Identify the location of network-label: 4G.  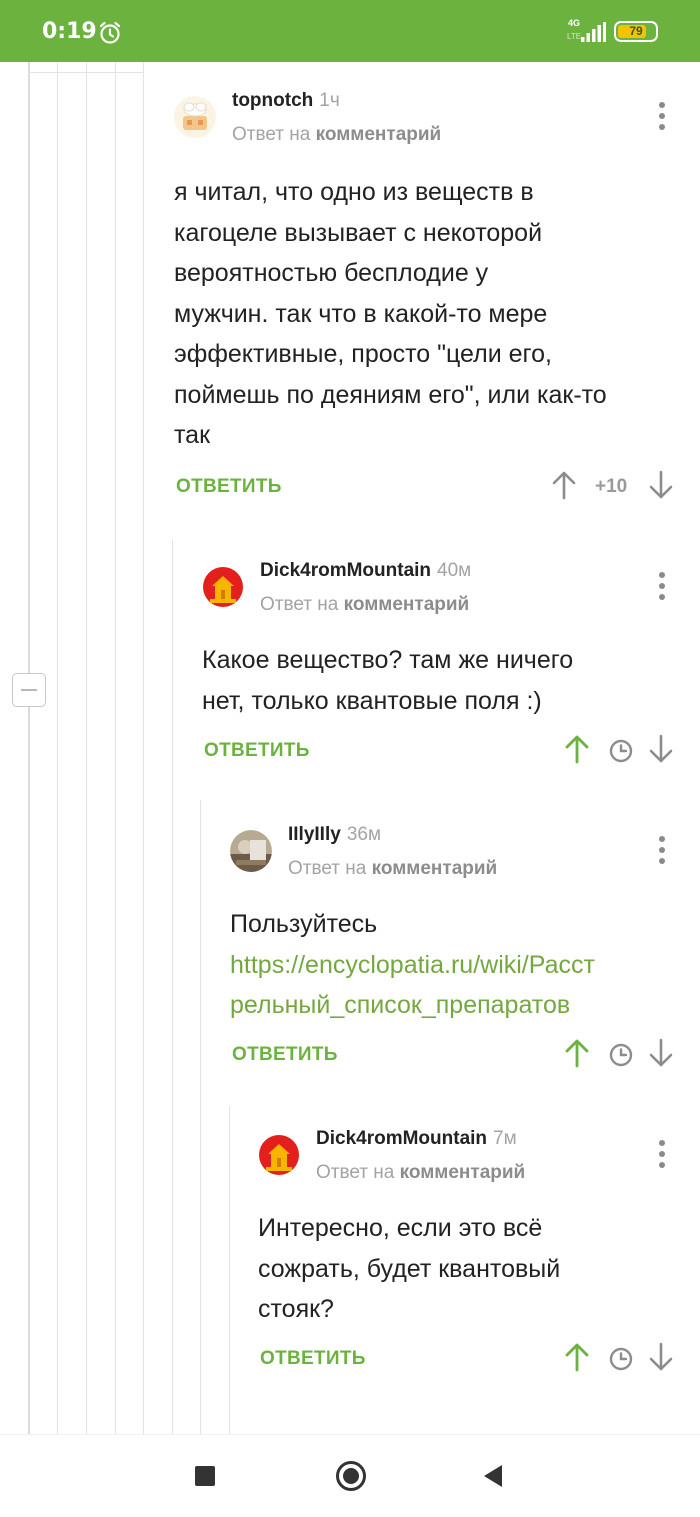
(574, 23).